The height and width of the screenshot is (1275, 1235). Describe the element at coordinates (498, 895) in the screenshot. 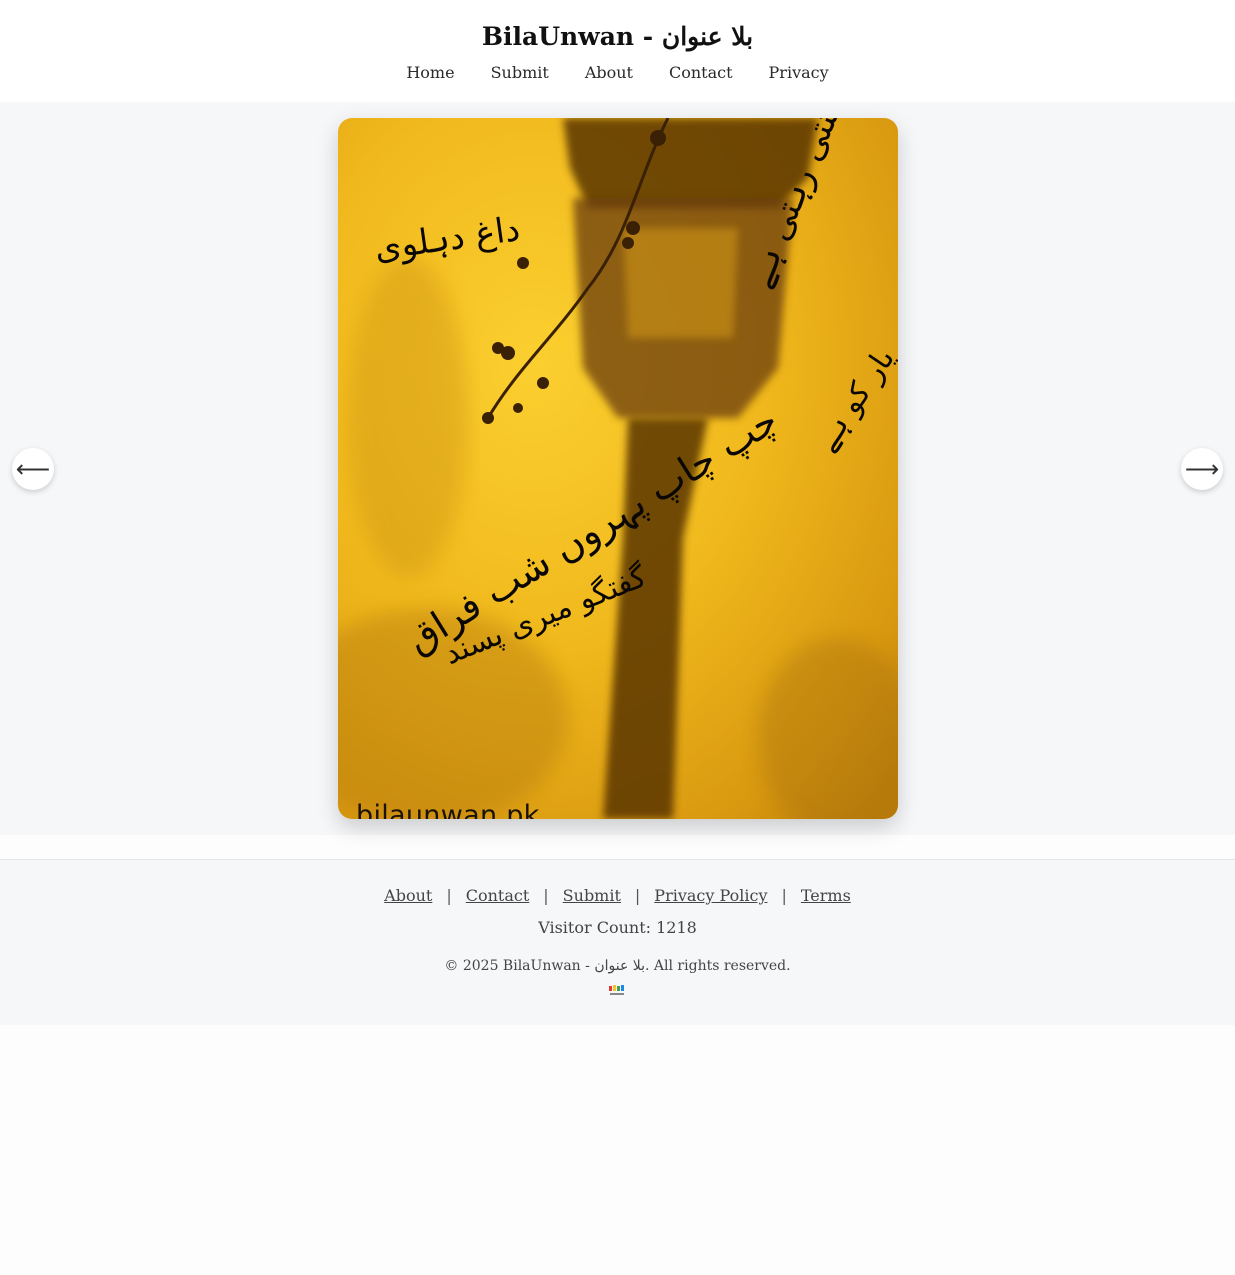

I see `footer-link-contact: Contact` at that location.